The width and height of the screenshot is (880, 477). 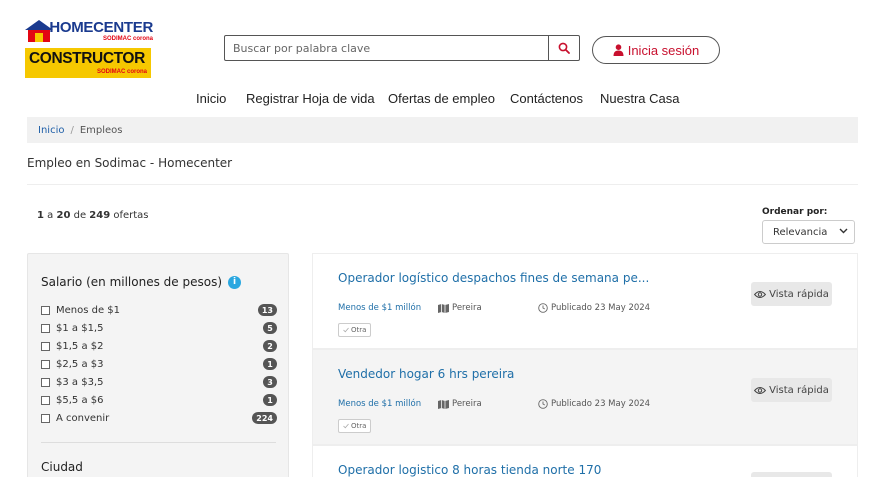 What do you see at coordinates (211, 98) in the screenshot?
I see `nav-item-inicio: Inicio` at bounding box center [211, 98].